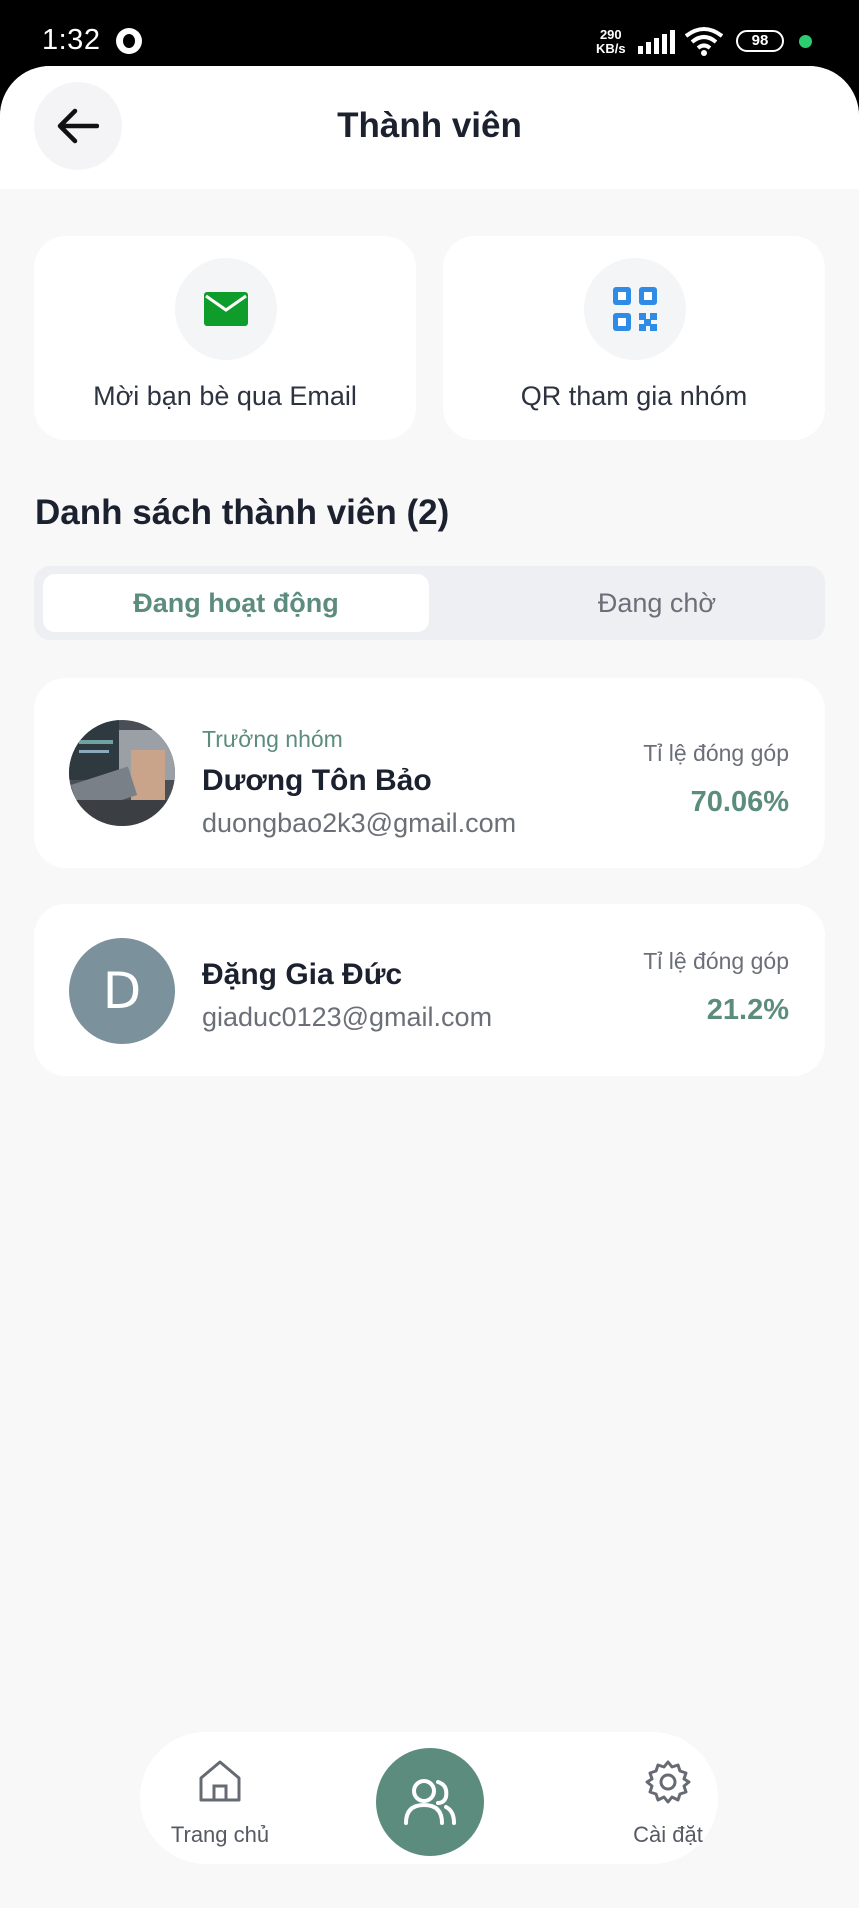 Image resolution: width=859 pixels, height=1908 pixels. Describe the element at coordinates (739, 802) in the screenshot. I see `contribution-value: 70.06%` at that location.